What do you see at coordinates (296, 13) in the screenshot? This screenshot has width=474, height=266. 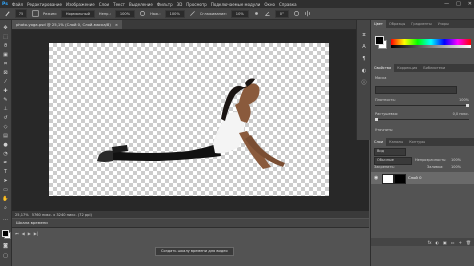 I see `pressure-size-icon` at bounding box center [296, 13].